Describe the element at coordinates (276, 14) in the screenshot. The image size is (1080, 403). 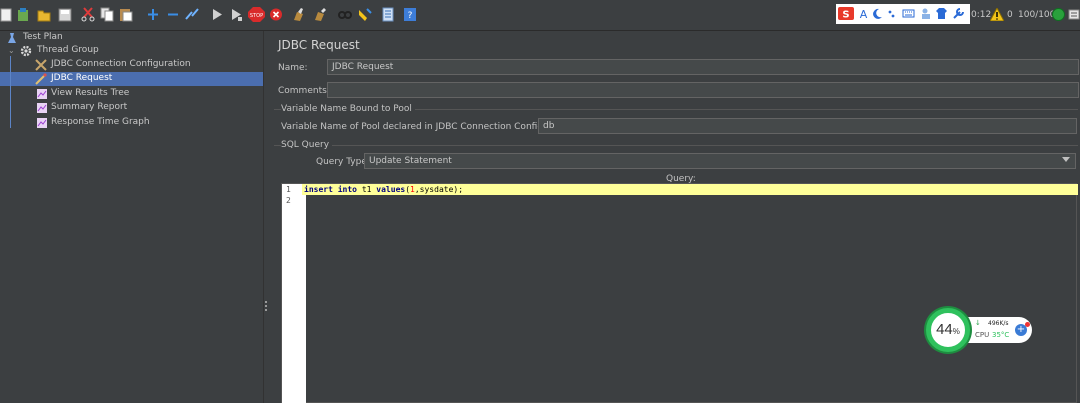
I see `shutdown-icon` at that location.